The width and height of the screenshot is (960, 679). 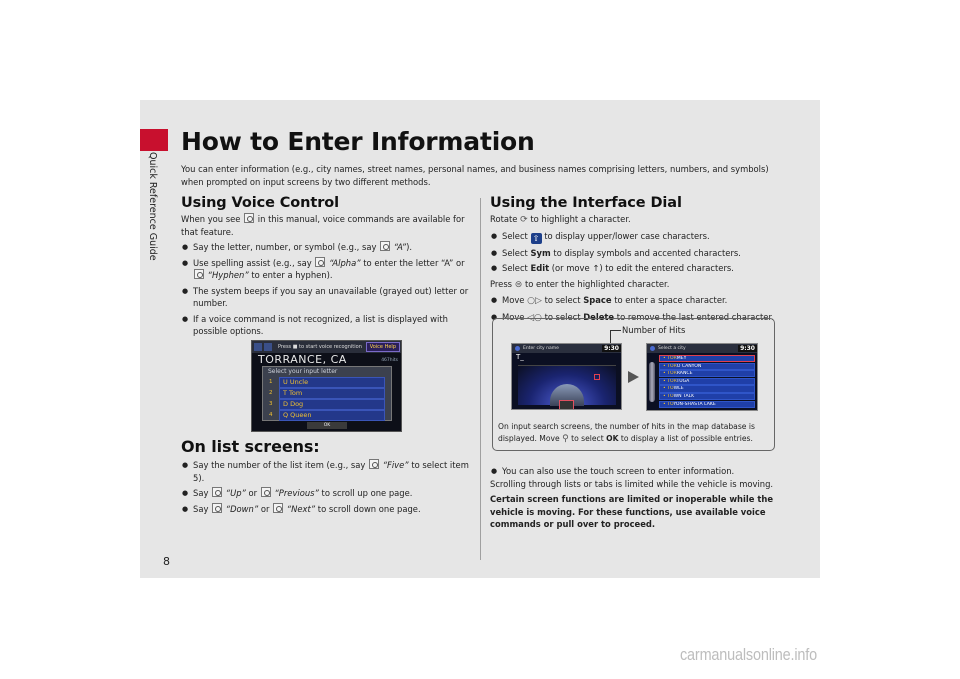 I want to click on city-list-row: • TORMEY, so click(x=707, y=359).